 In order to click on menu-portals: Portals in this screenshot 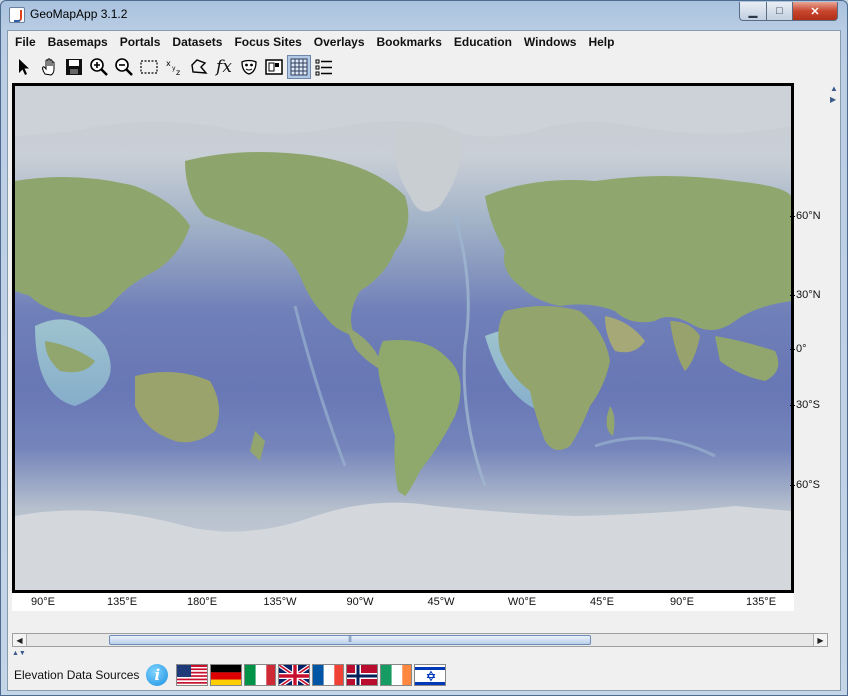, I will do `click(140, 42)`.